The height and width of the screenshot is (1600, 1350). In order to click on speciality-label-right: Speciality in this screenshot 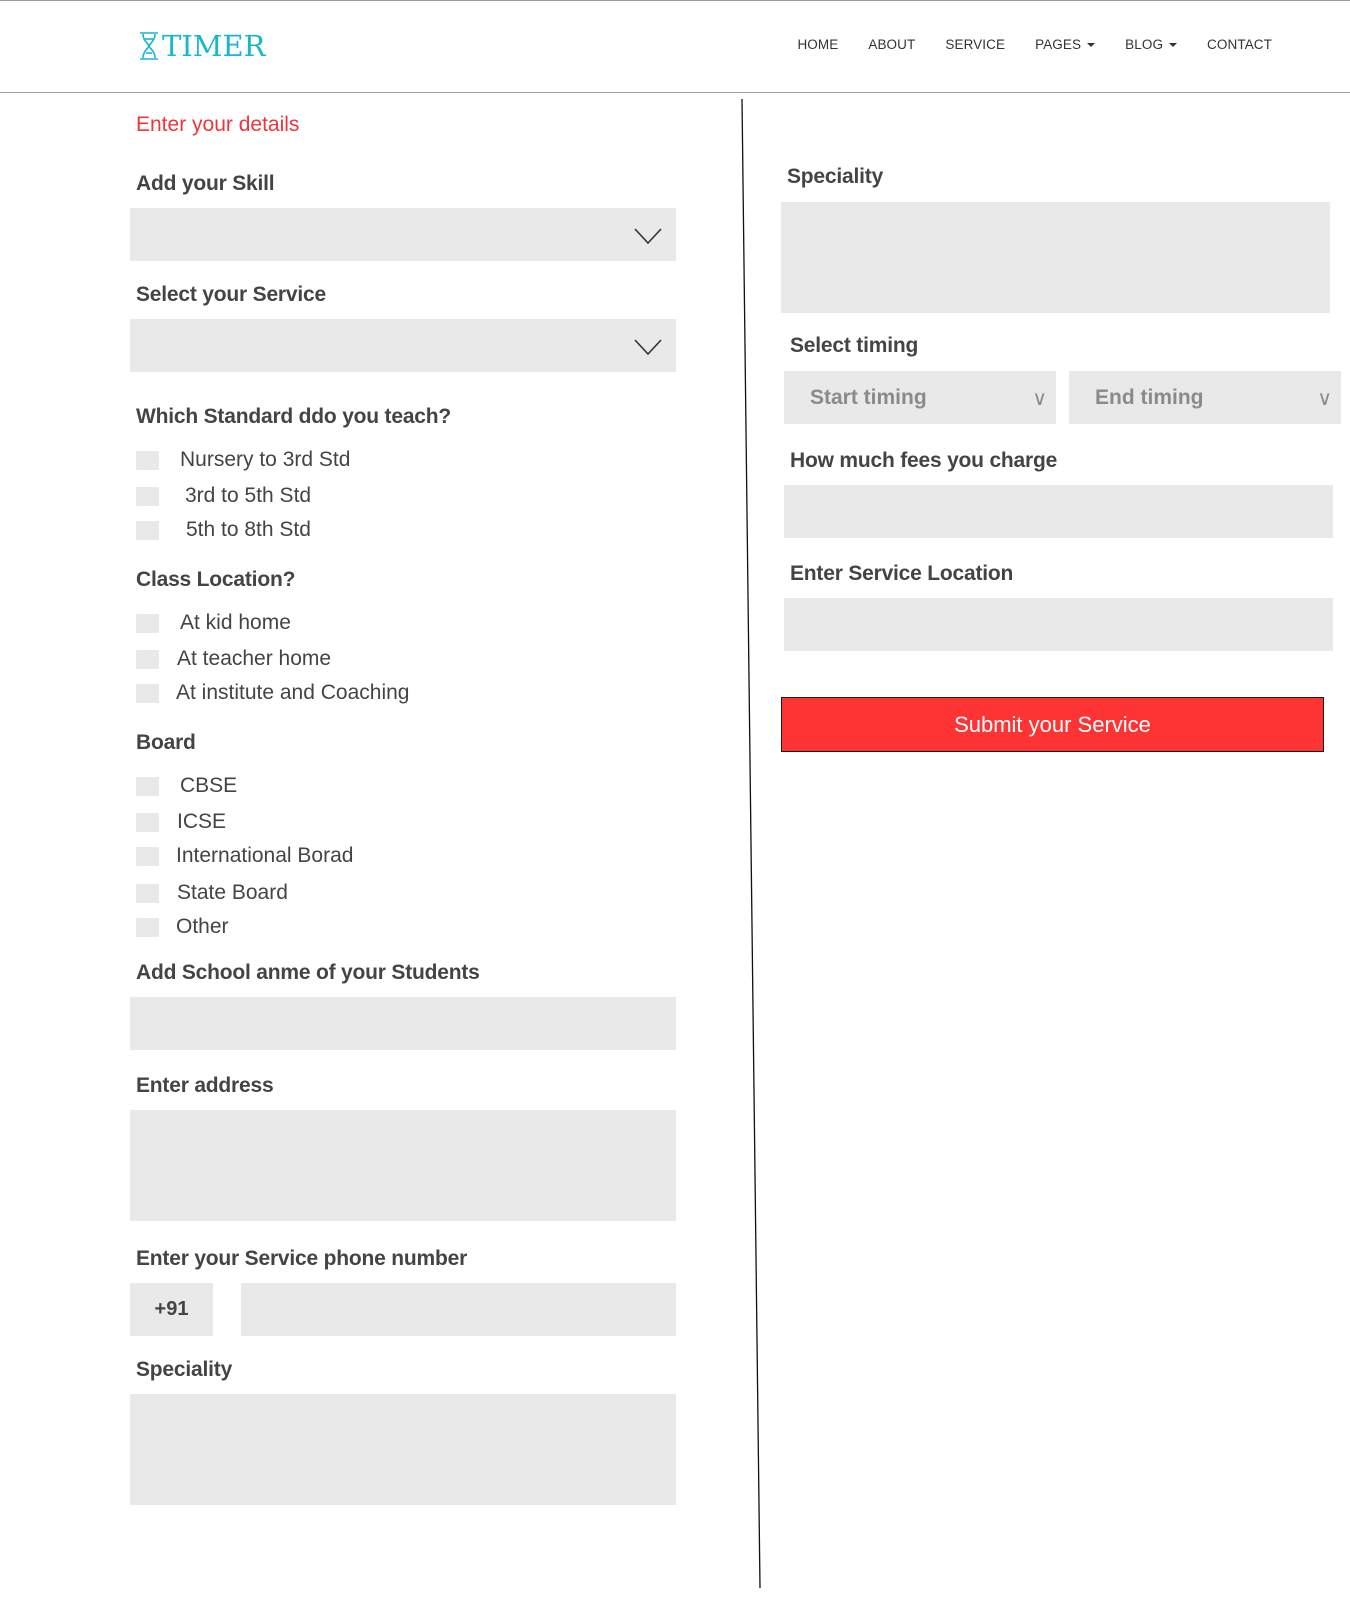, I will do `click(835, 176)`.